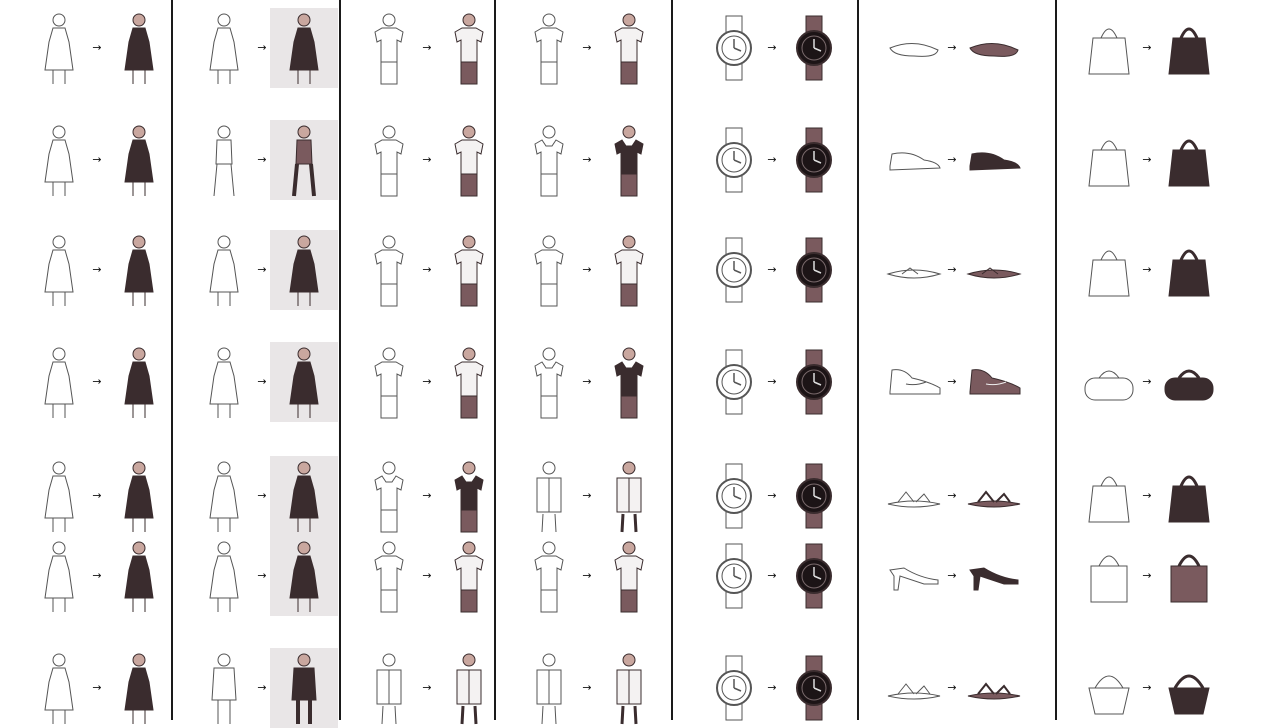  Describe the element at coordinates (858, 360) in the screenshot. I see `column-divider` at that location.